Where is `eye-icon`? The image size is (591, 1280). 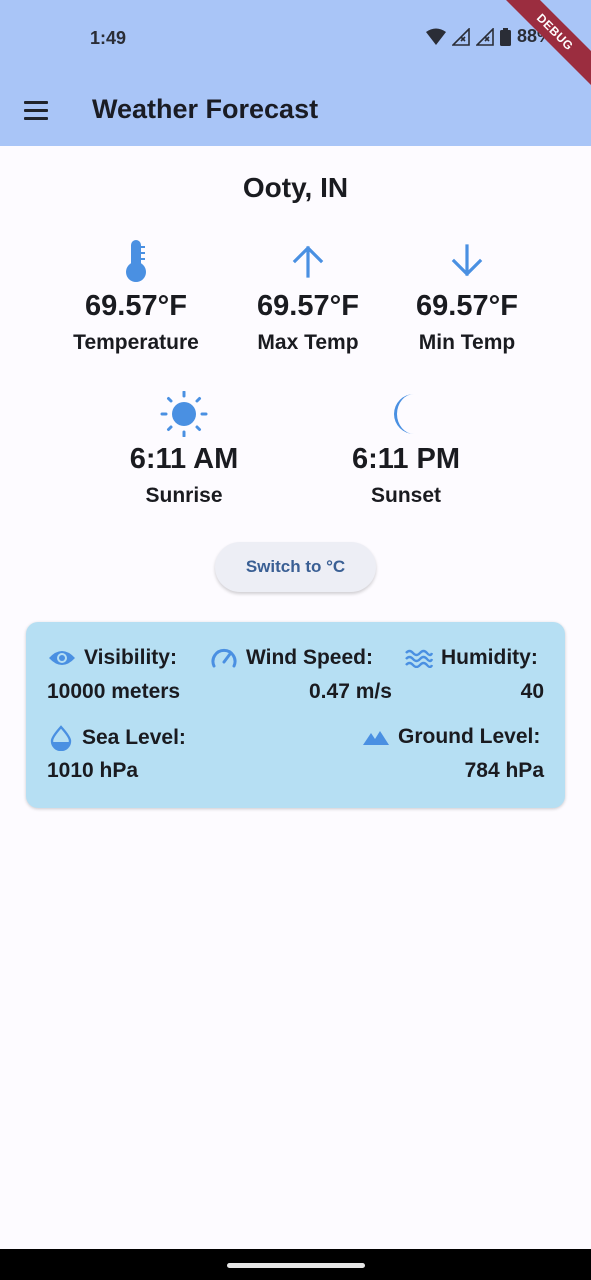
eye-icon is located at coordinates (62, 658).